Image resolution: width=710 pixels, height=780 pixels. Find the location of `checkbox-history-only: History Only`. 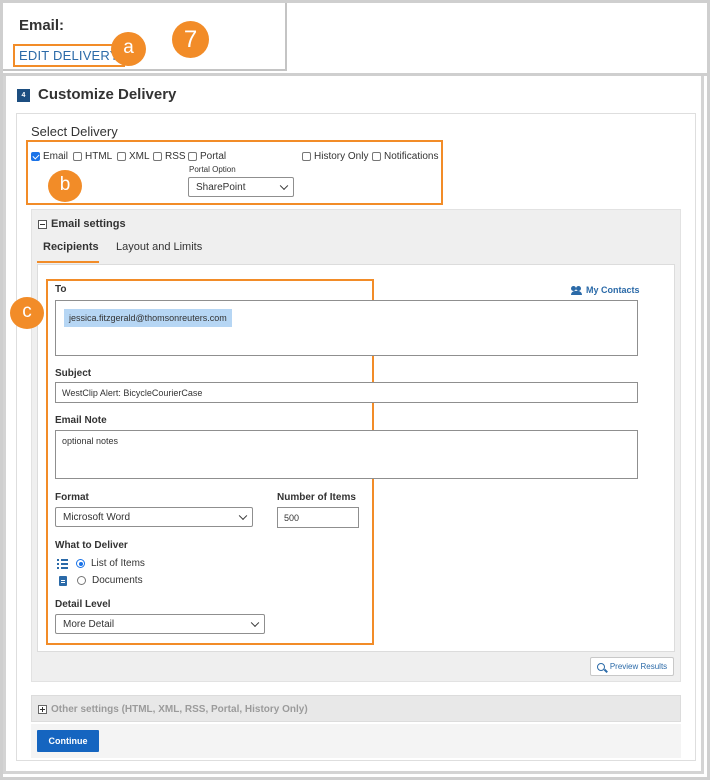

checkbox-history-only: History Only is located at coordinates (335, 156).